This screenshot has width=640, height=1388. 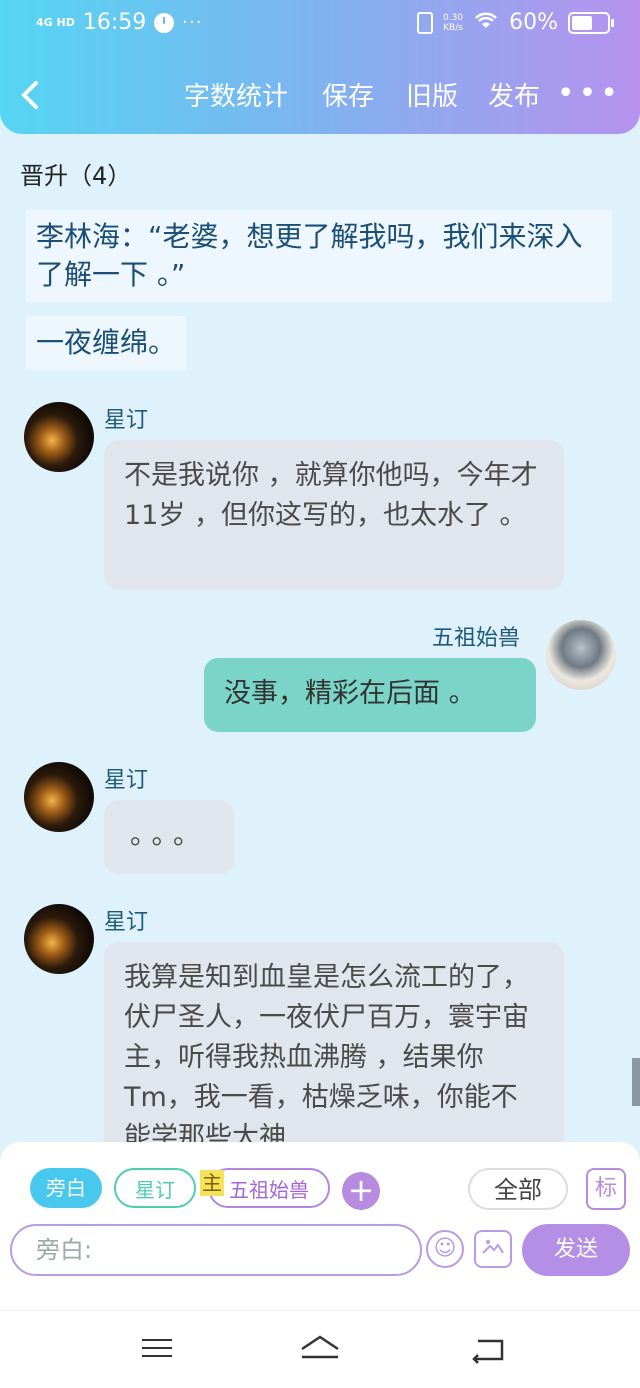 What do you see at coordinates (334, 515) in the screenshot?
I see `message-bubble: 不是我说你 ，就算你他吗，今年才11岁 ，但你这写的，也太水了 。` at bounding box center [334, 515].